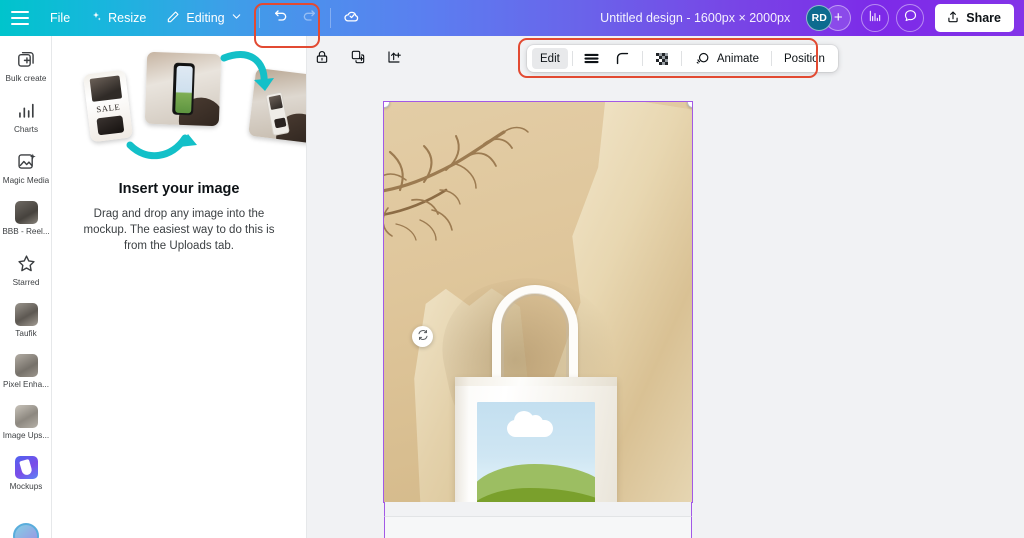  What do you see at coordinates (983, 18) in the screenshot?
I see `share-label: Share` at bounding box center [983, 18].